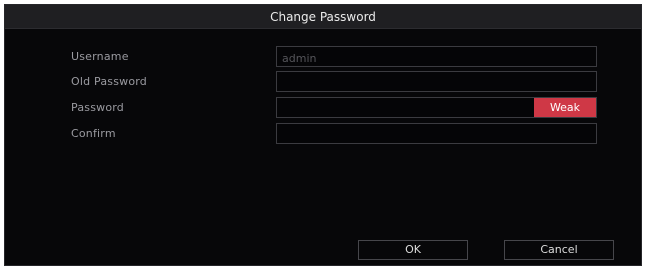 The image size is (647, 270). I want to click on username-input, so click(436, 58).